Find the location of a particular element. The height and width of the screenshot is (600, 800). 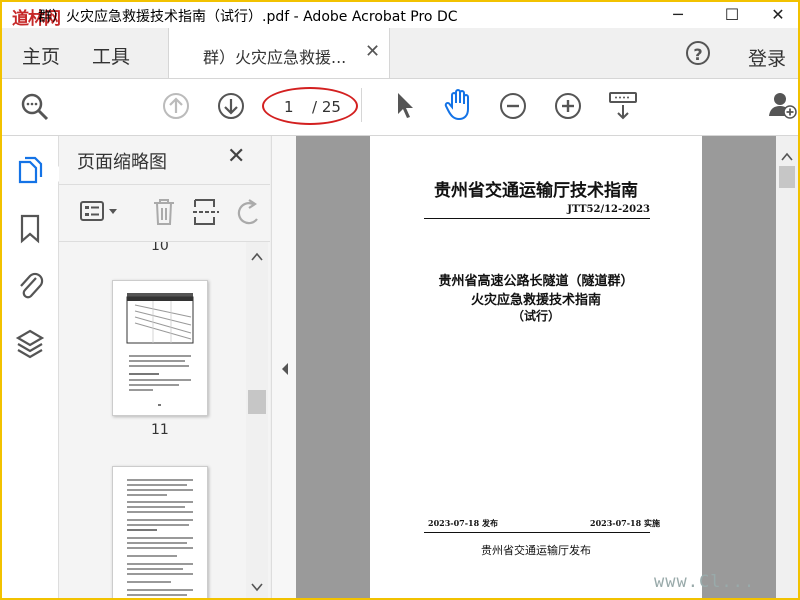

doc-publish-date: 2023-07-18 发布 is located at coordinates (463, 523).